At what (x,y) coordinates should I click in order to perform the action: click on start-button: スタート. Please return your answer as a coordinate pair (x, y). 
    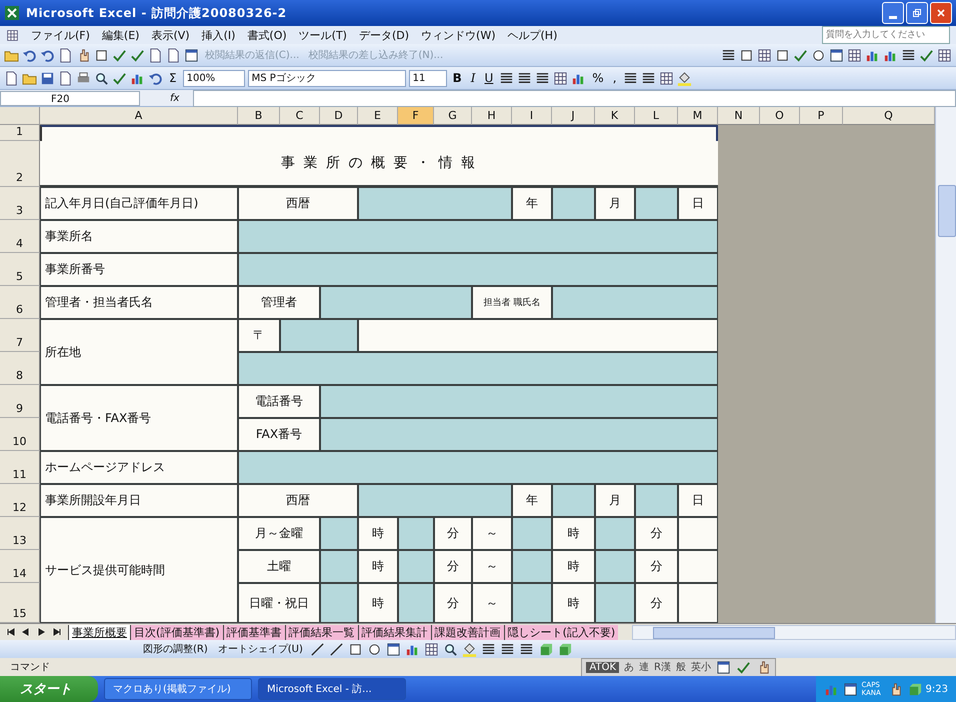
    Looking at the image, I should click on (49, 689).